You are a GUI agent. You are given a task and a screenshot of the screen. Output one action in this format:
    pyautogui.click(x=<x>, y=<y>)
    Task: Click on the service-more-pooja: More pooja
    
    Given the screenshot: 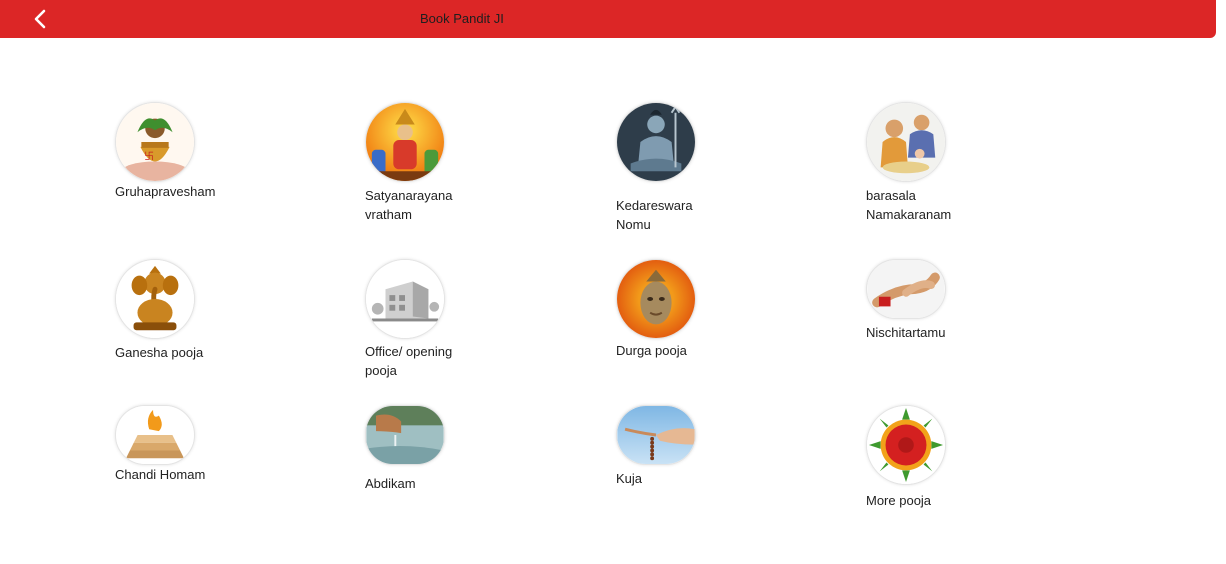 What is the action you would take?
    pyautogui.click(x=936, y=457)
    